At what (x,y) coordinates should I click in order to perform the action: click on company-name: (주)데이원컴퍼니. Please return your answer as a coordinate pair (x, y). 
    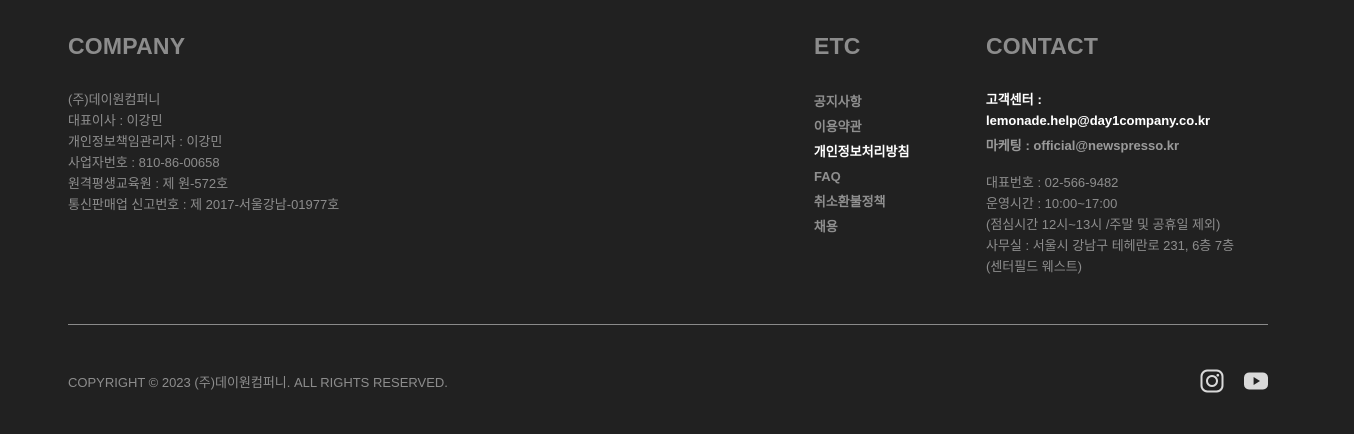
    Looking at the image, I should click on (114, 99).